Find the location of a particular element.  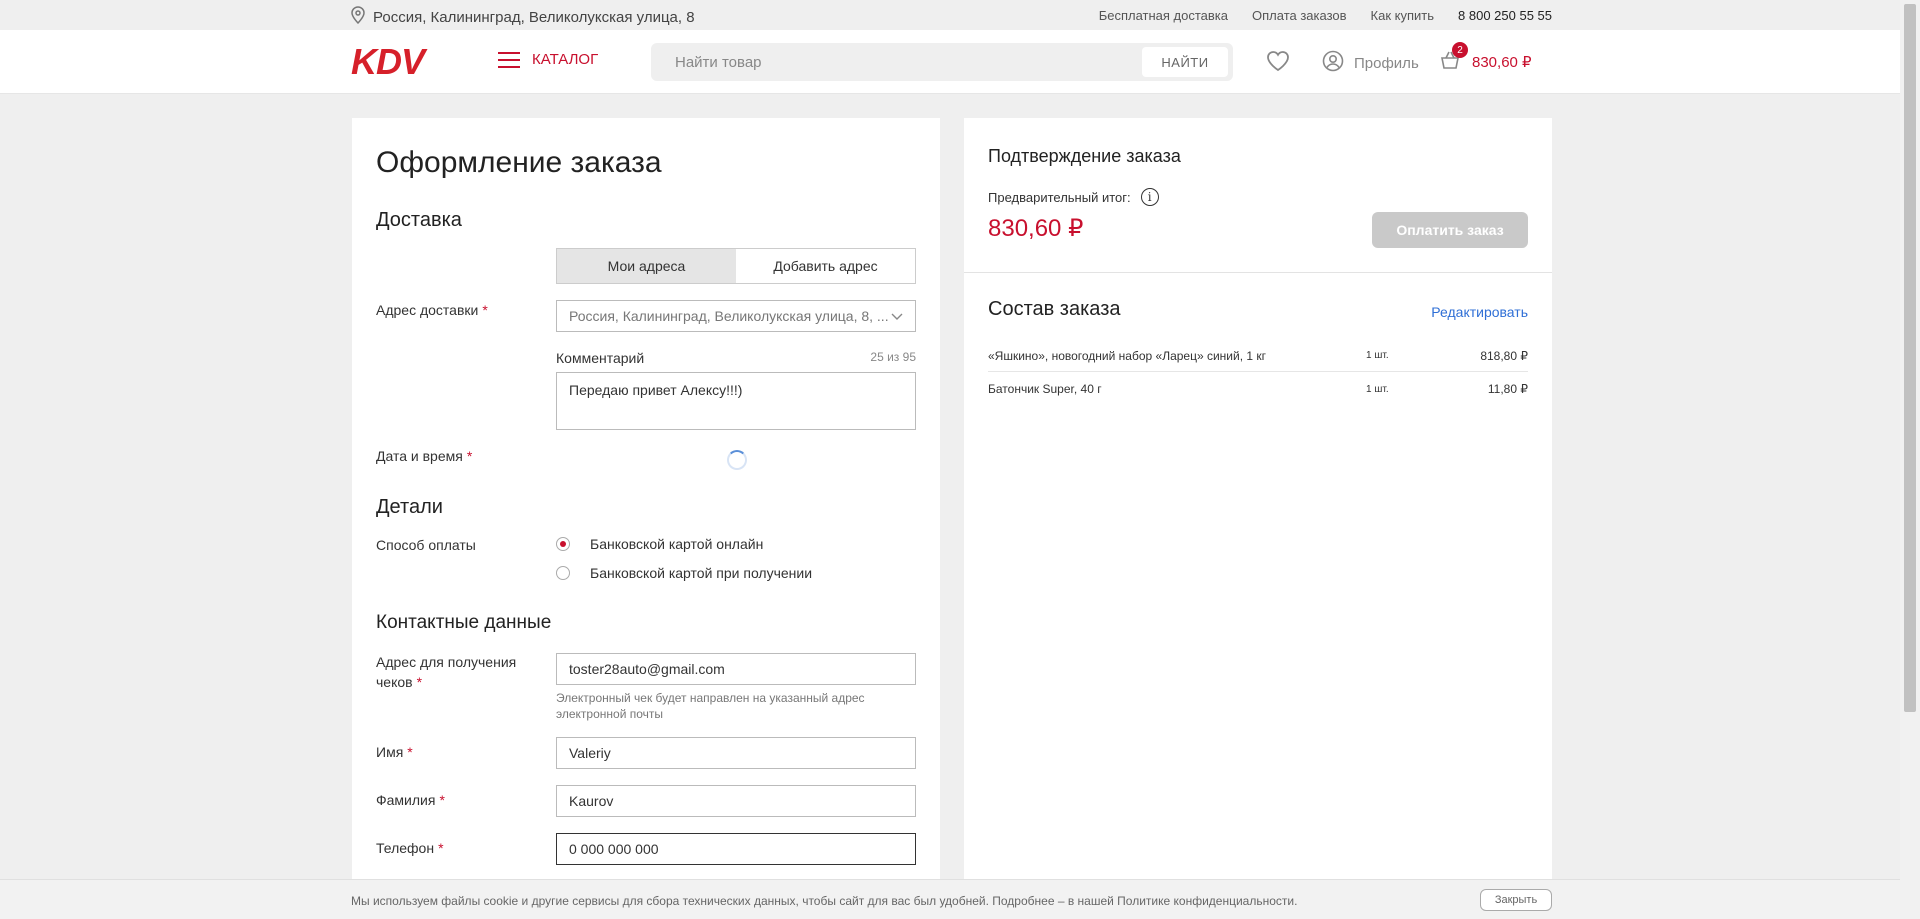

delivery-section-title: Доставка is located at coordinates (419, 220).